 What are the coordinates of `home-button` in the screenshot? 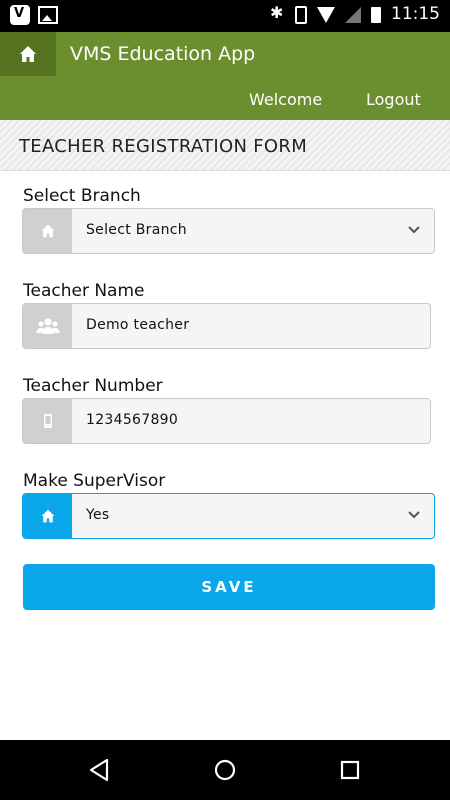 It's located at (28, 54).